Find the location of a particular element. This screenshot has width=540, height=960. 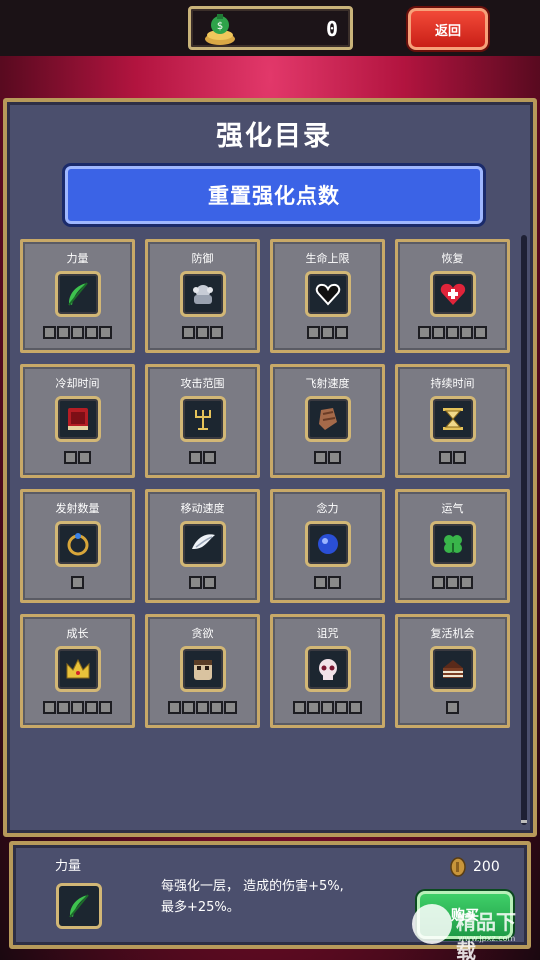

upgrade-card: 念力 is located at coordinates (327, 546).